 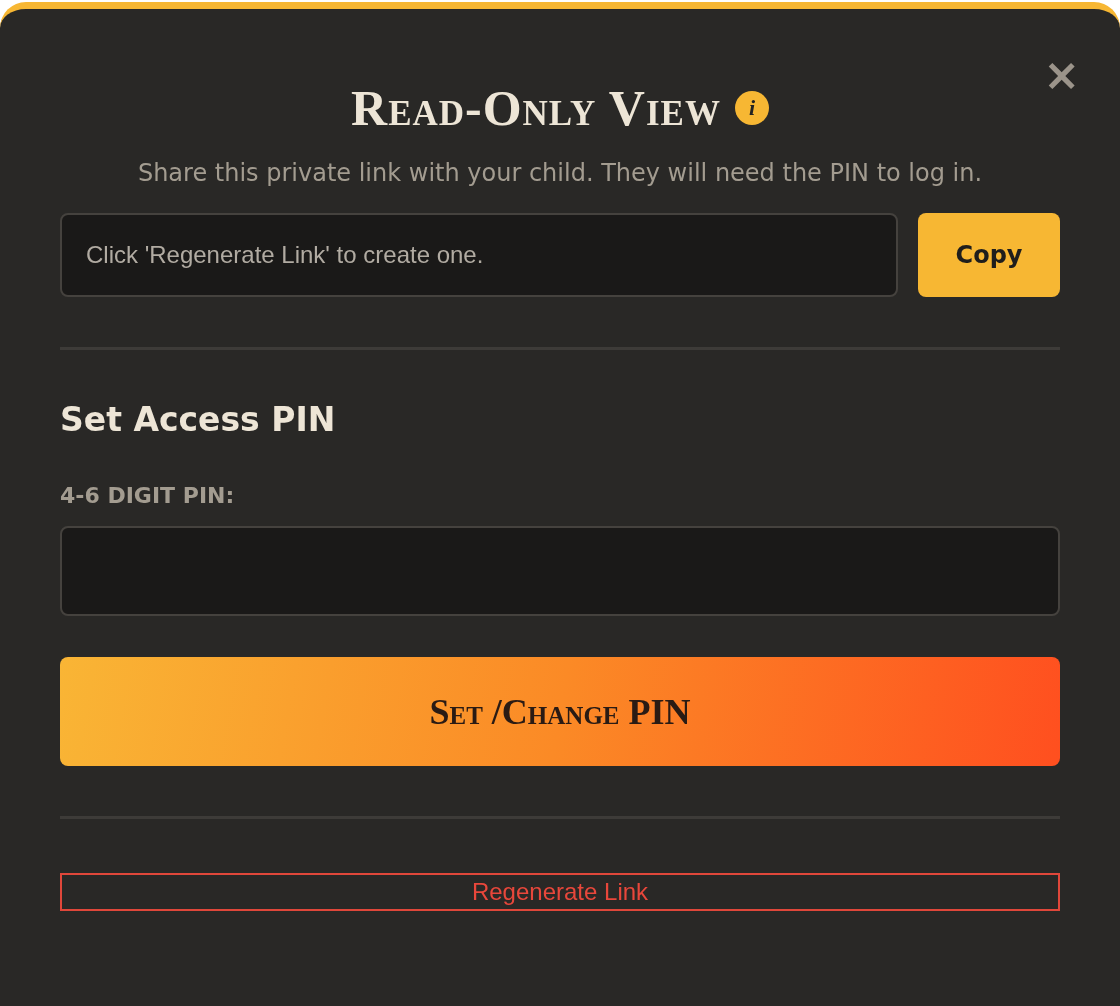 I want to click on close-button: ×, so click(x=1061, y=75).